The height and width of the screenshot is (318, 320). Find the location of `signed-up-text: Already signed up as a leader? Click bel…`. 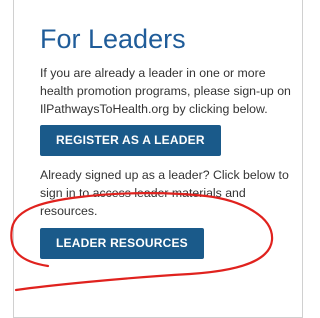

signed-up-text: Already signed up as a leader? Click bel… is located at coordinates (165, 193).